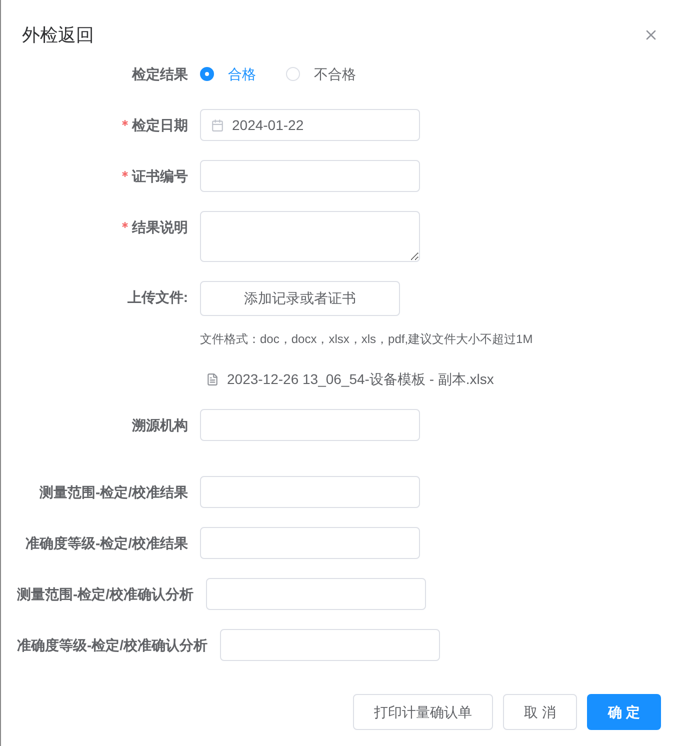 This screenshot has height=746, width=681. I want to click on date-value: 2024-01-22, so click(268, 125).